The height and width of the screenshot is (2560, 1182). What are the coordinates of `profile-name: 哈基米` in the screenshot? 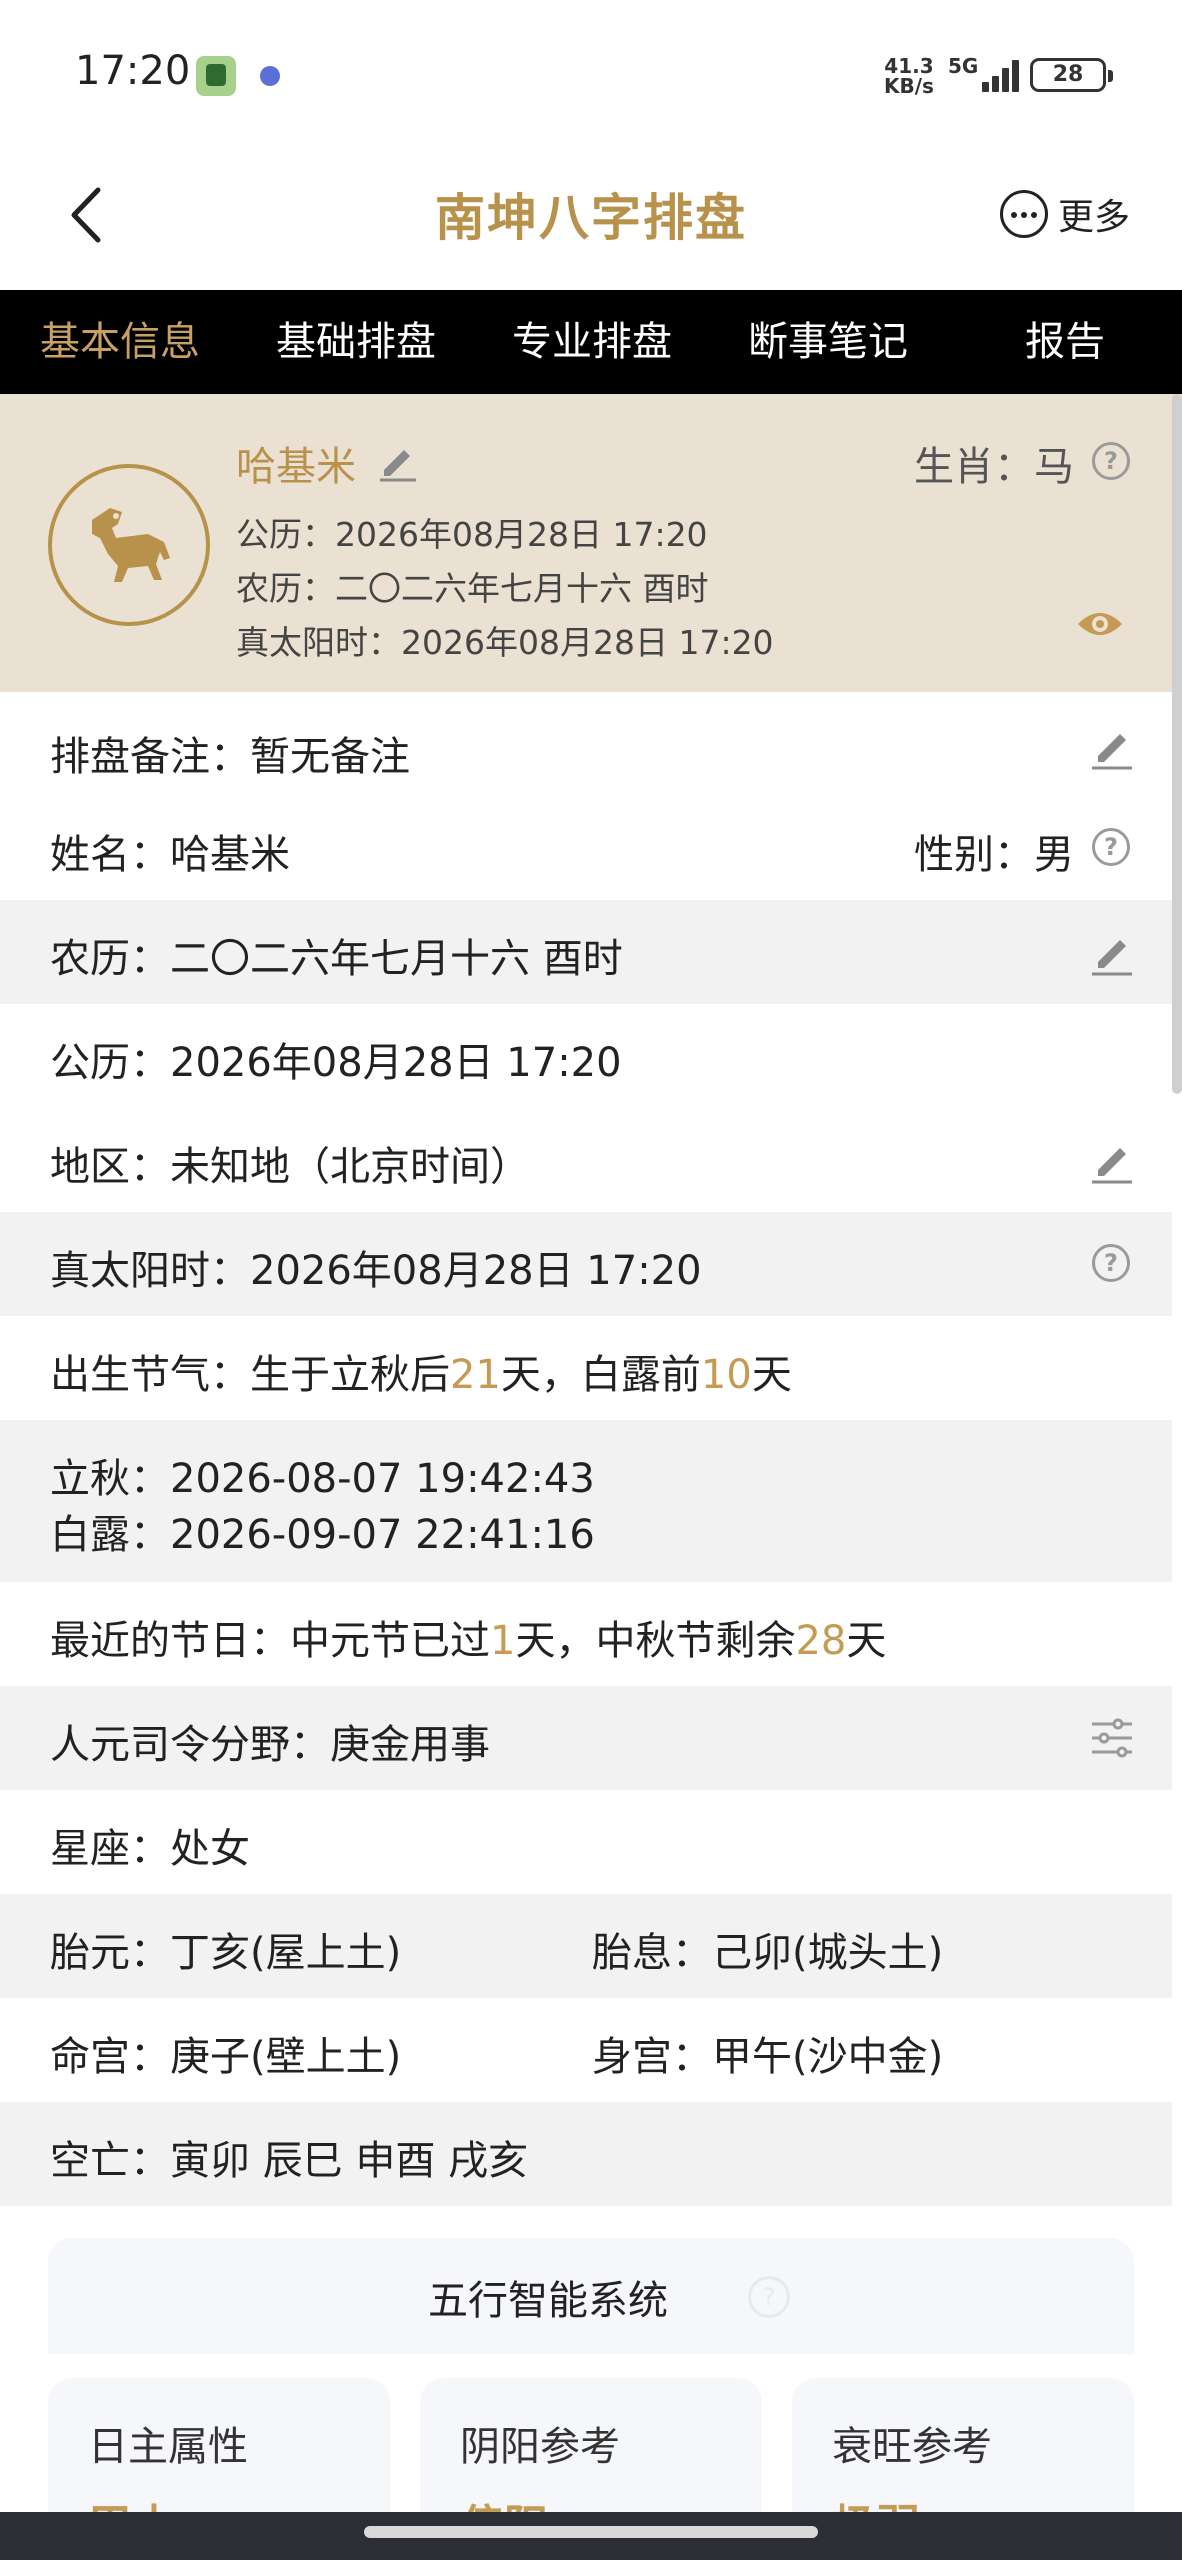 It's located at (296, 467).